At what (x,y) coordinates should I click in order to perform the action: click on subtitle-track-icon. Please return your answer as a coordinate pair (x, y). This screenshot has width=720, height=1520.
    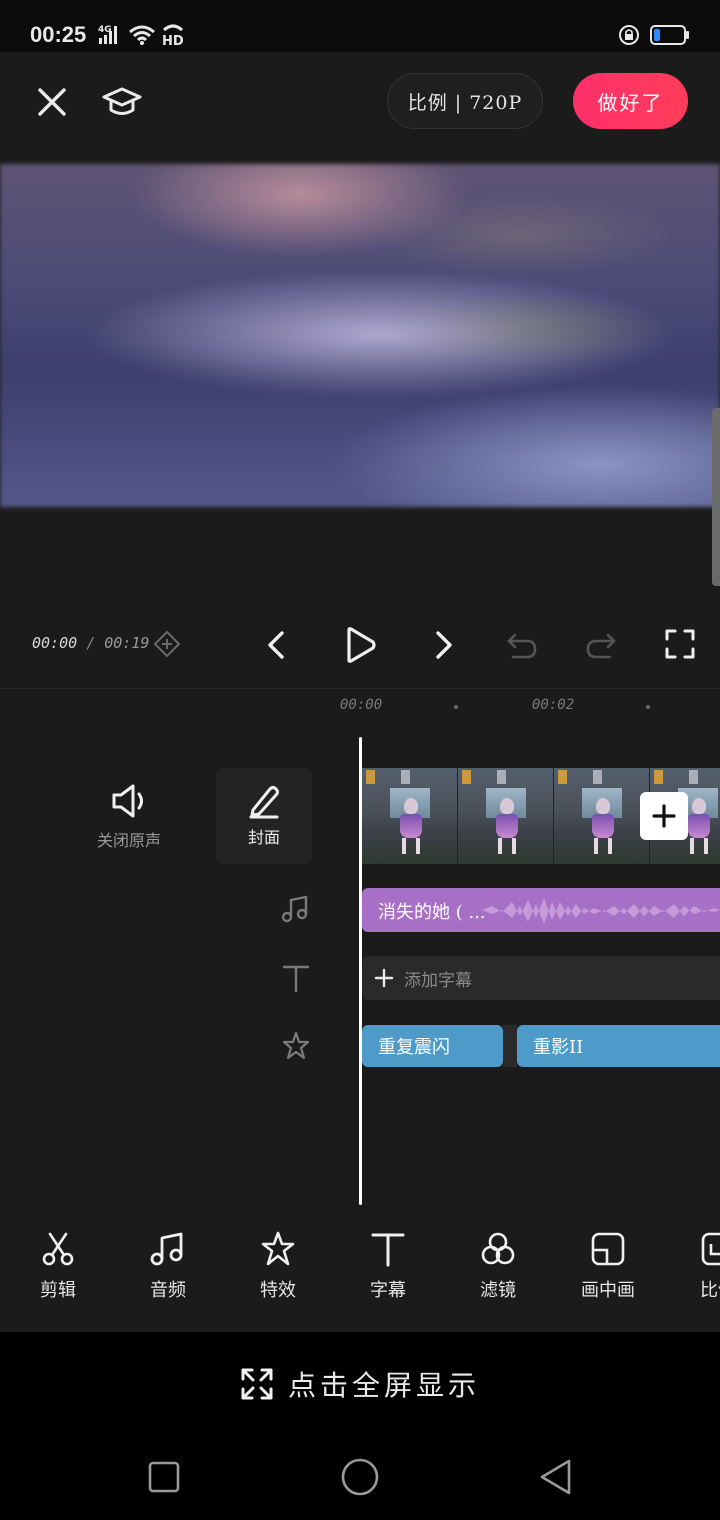
    Looking at the image, I should click on (296, 978).